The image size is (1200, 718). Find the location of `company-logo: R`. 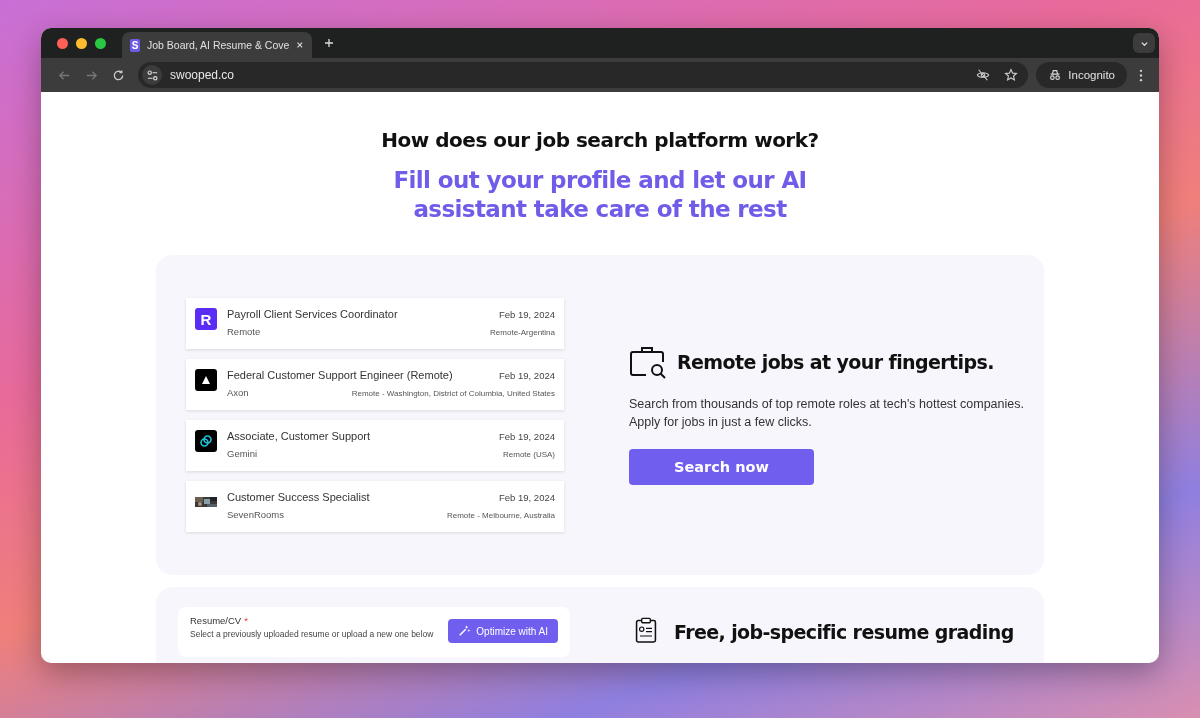

company-logo: R is located at coordinates (206, 319).